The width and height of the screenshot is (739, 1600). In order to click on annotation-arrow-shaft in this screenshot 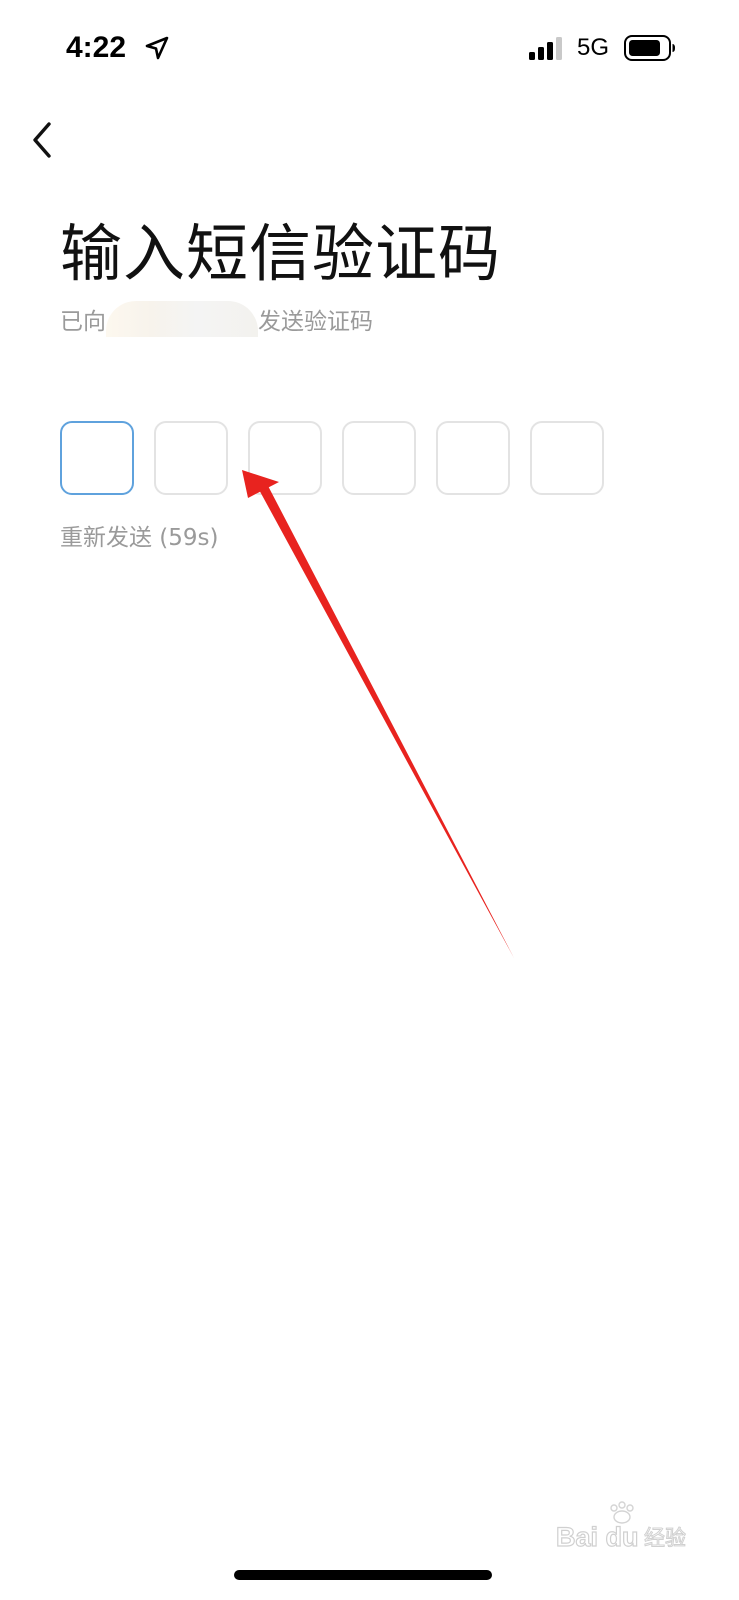, I will do `click(385, 720)`.